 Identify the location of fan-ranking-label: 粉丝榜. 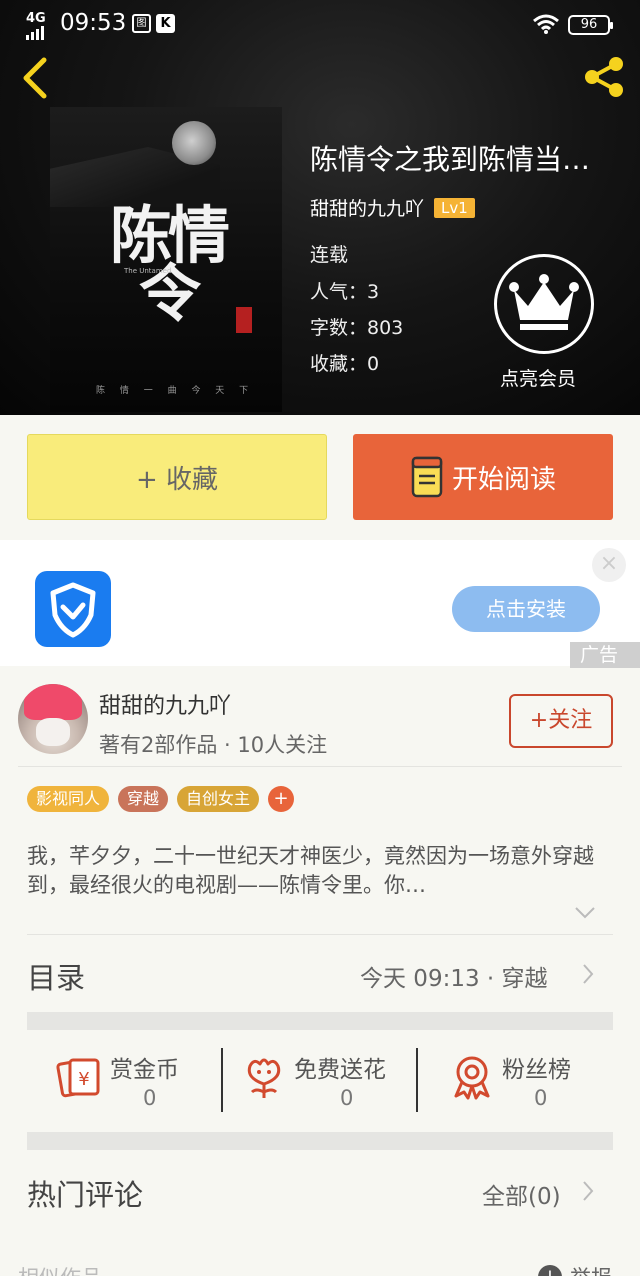
(536, 1070).